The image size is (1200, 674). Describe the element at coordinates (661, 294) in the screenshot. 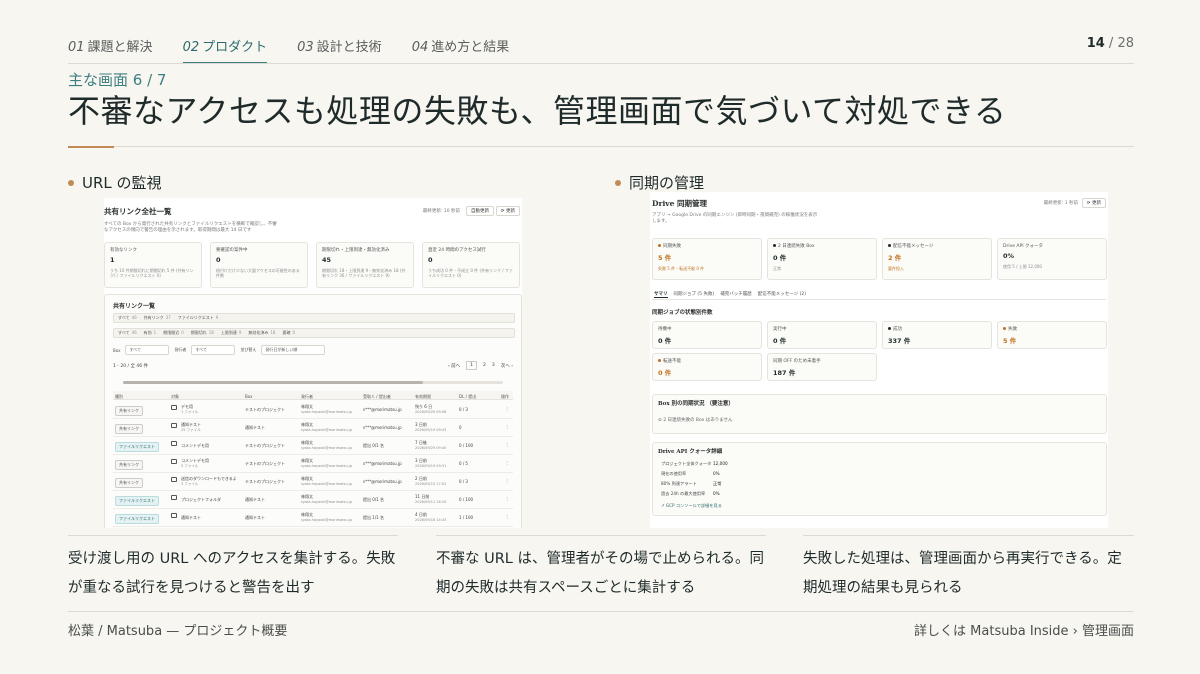

I see `tab-summary: サマリ` at that location.